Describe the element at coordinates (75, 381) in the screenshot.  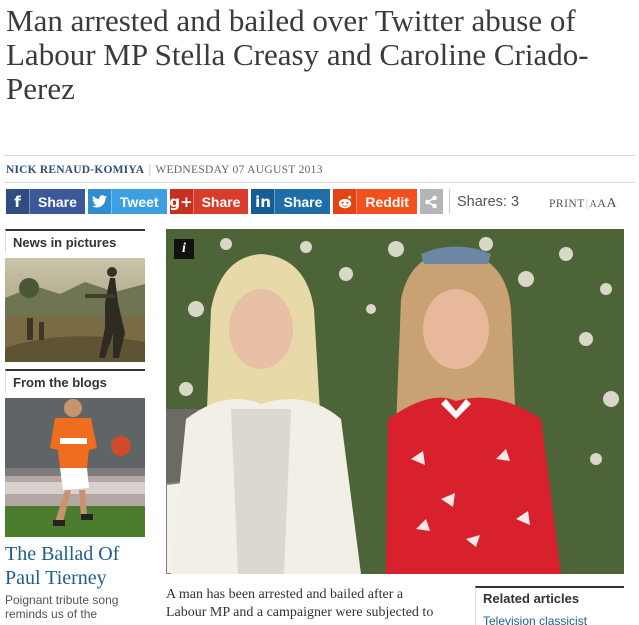
I see `from-the-blogs-heading: From the blogs` at that location.